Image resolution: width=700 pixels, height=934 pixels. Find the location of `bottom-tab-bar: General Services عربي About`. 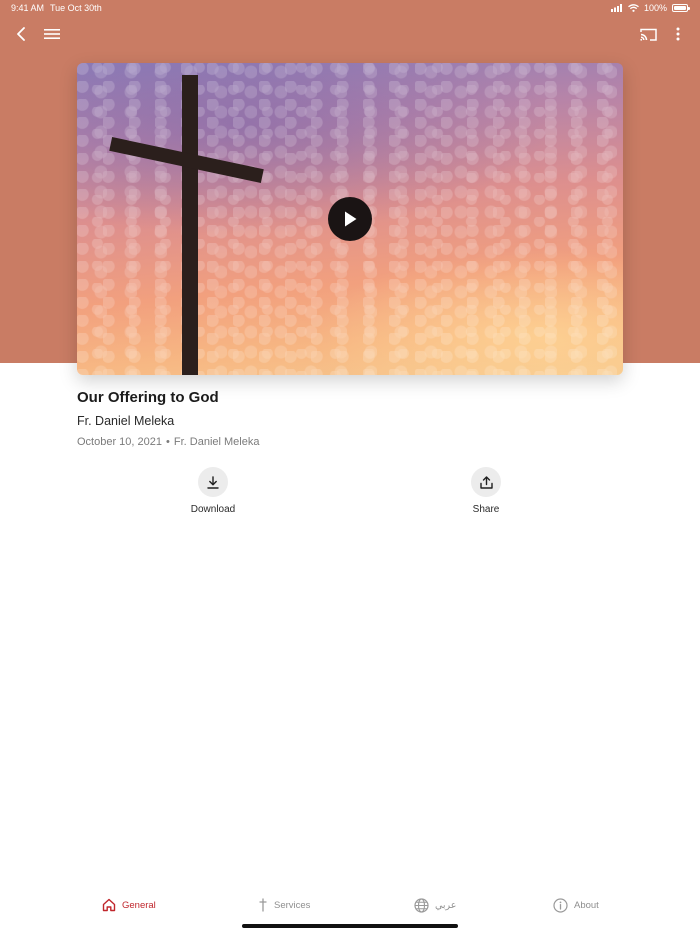

bottom-tab-bar: General Services عربي About is located at coordinates (350, 907).